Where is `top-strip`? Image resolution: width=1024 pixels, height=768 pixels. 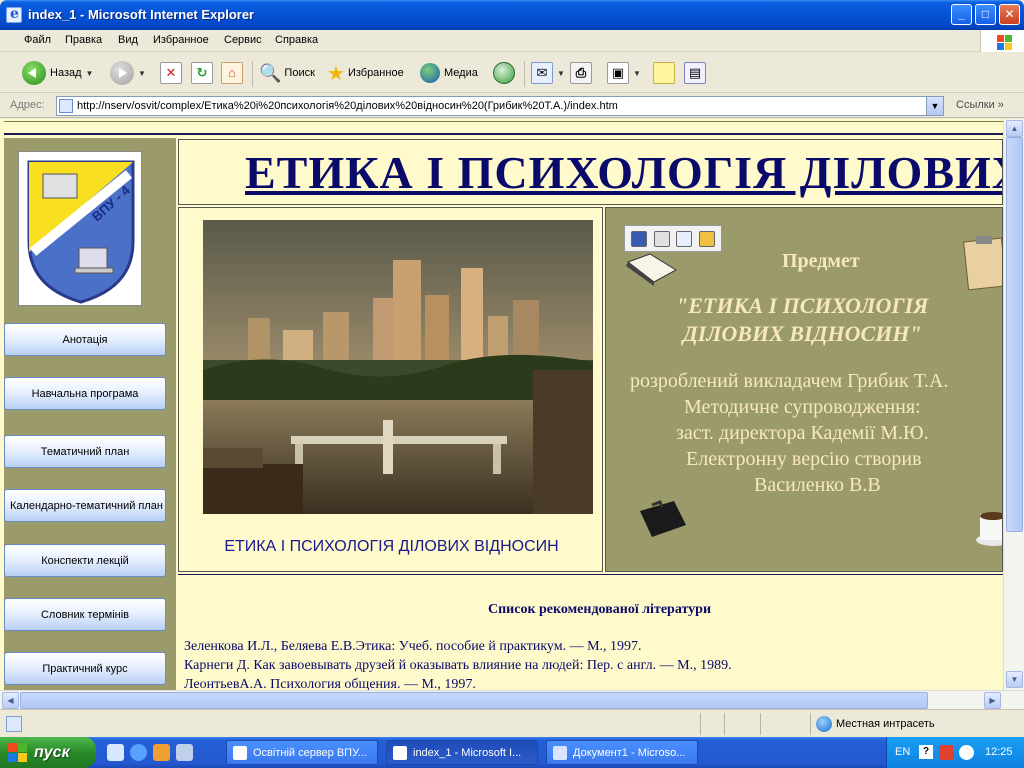
top-strip is located at coordinates (503, 128).